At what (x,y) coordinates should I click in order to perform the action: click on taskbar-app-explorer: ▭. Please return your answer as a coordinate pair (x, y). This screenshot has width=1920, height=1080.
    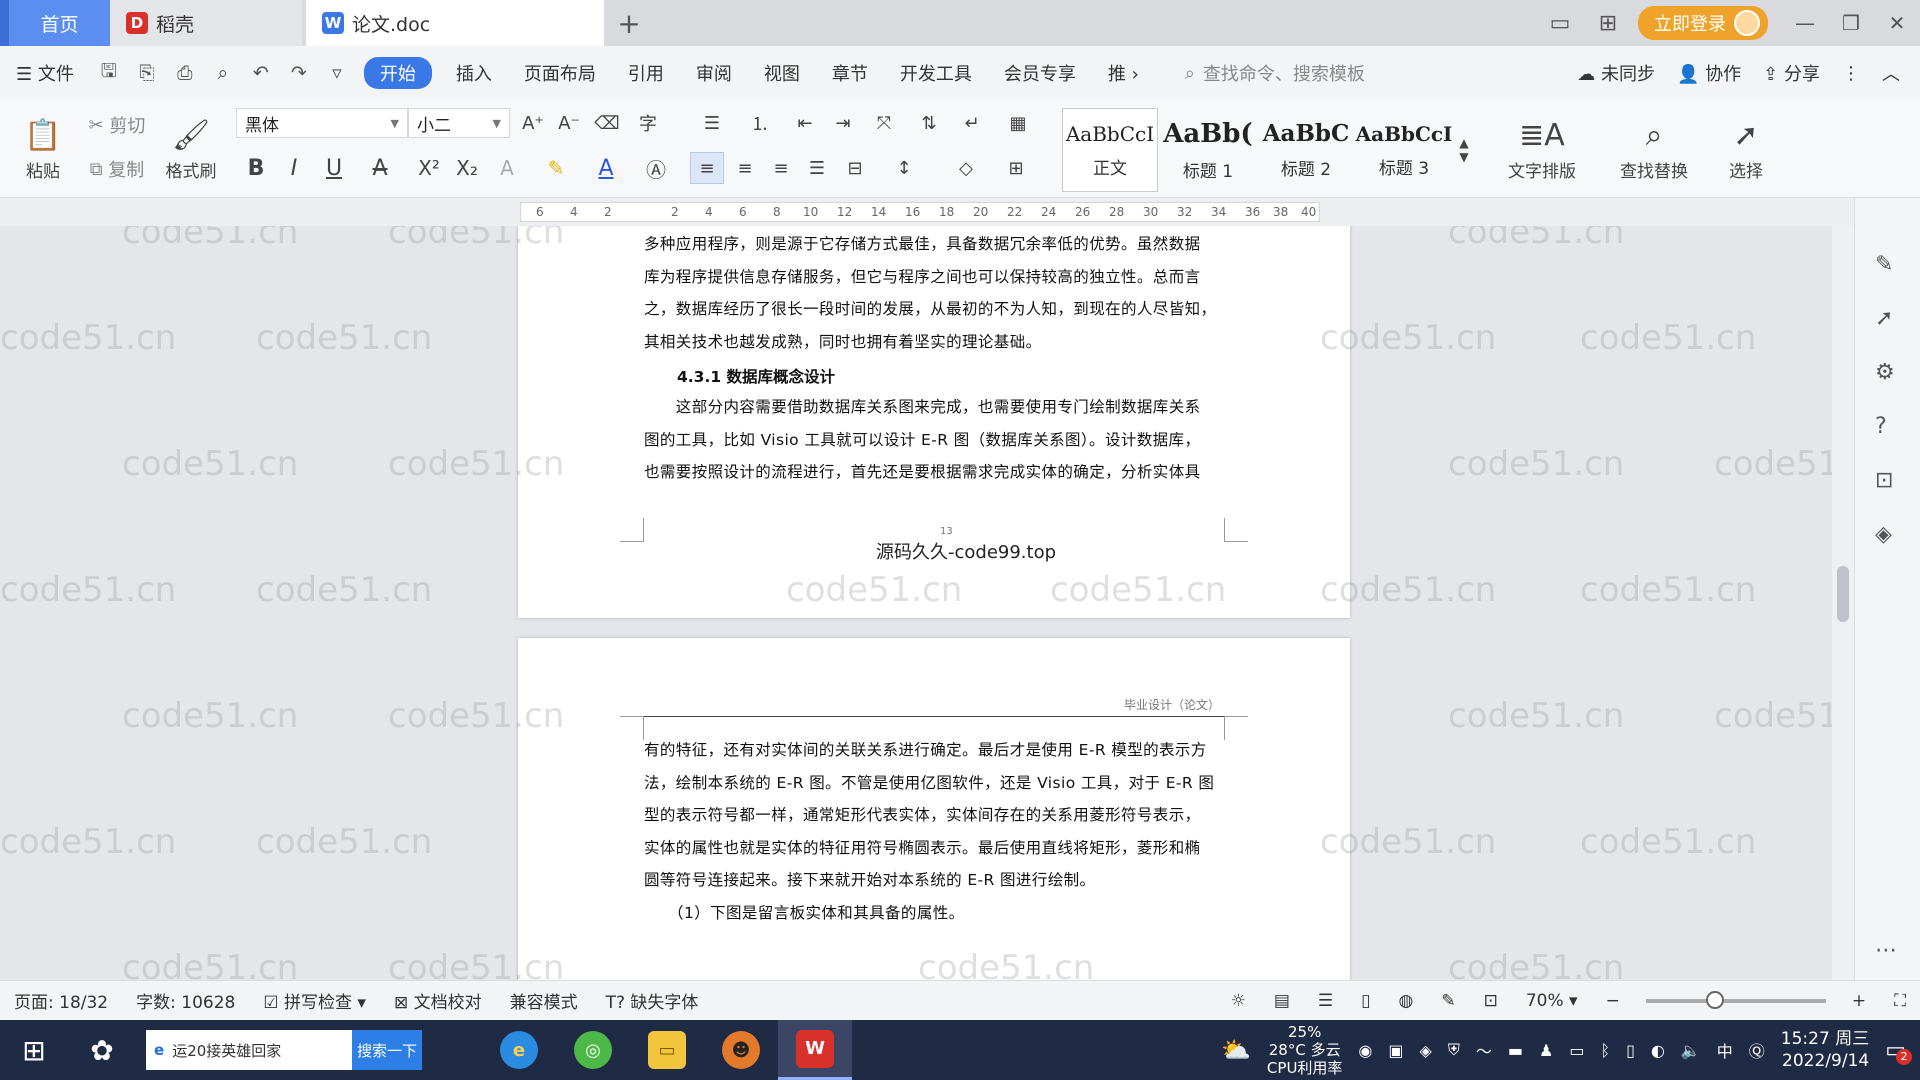
    Looking at the image, I should click on (667, 1050).